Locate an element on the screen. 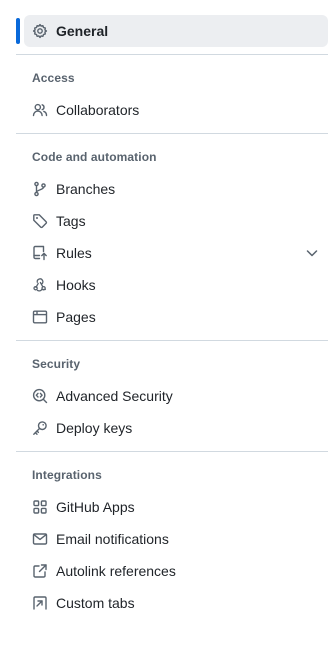 This screenshot has width=336, height=650. sidebar-item-deploy-keys: Deploy keys is located at coordinates (176, 428).